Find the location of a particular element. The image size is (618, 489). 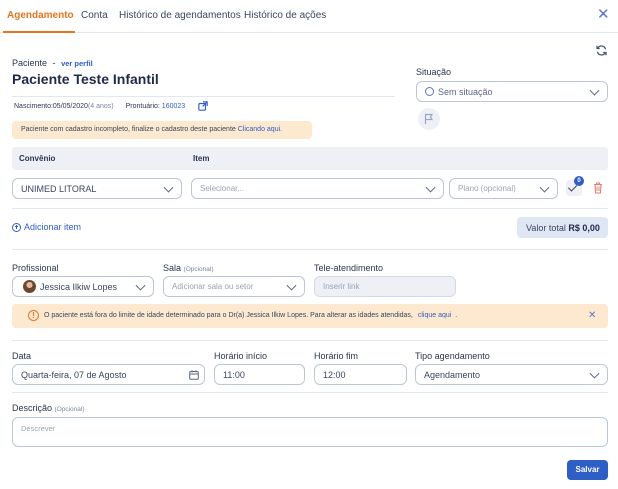

start-time-label: Horário início is located at coordinates (241, 356).